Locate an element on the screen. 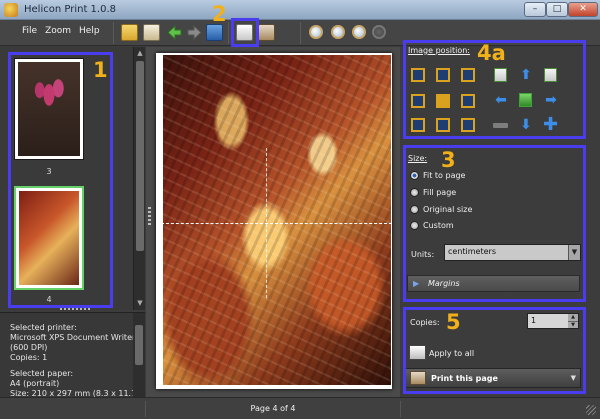 The image size is (600, 419). units-value: centimeters is located at coordinates (472, 251).